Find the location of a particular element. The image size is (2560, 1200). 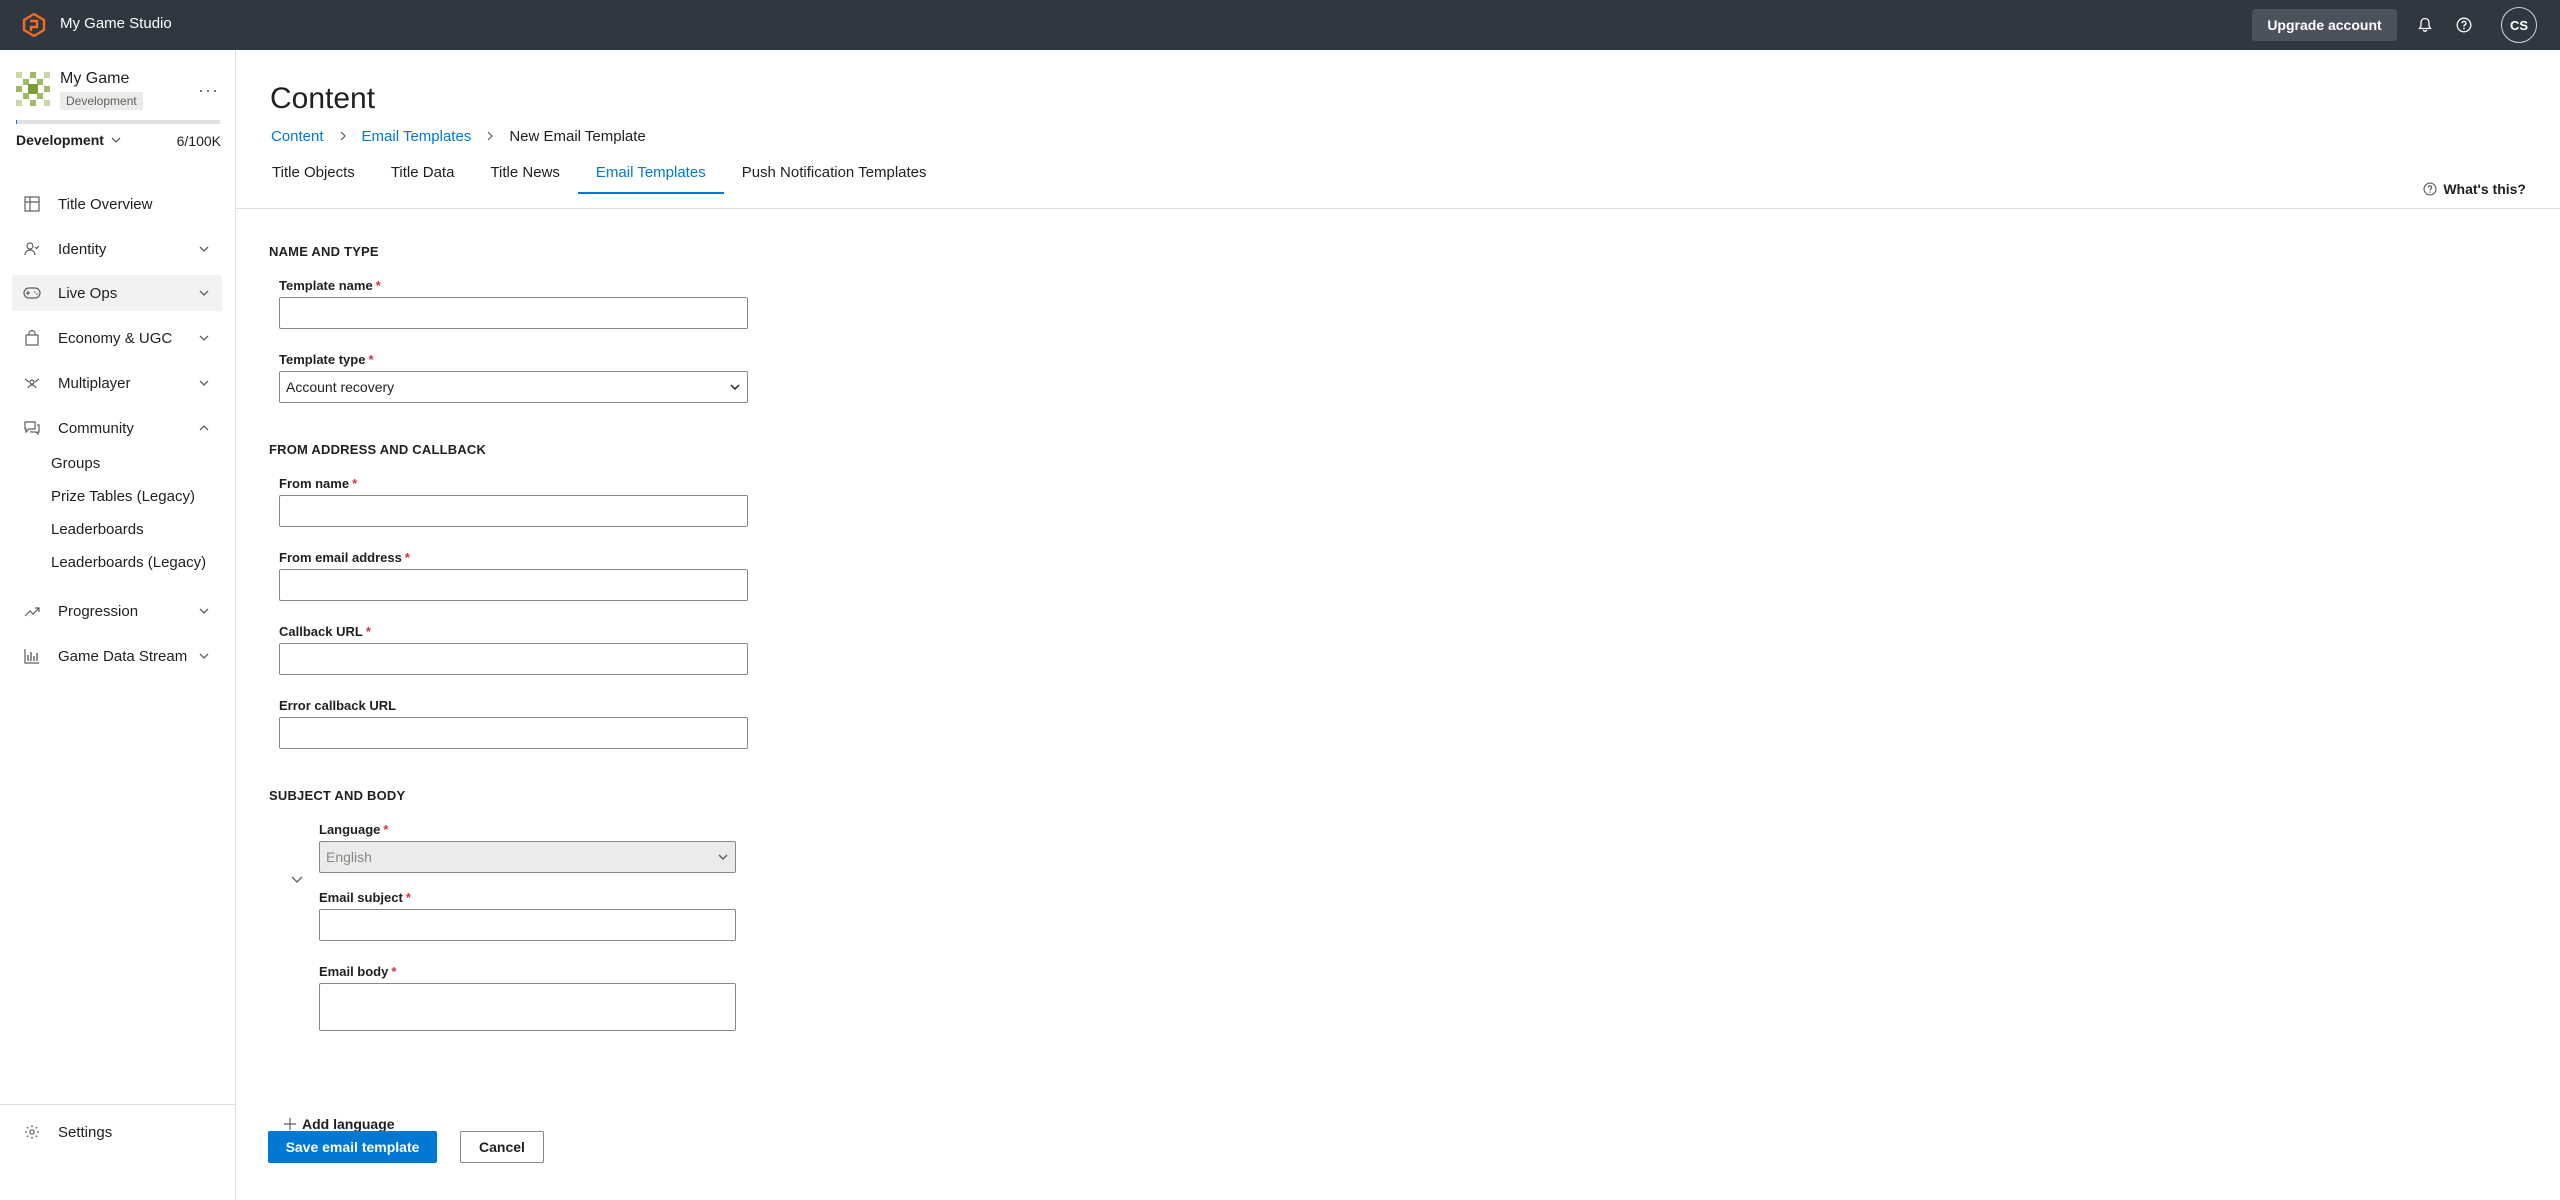

bell-icon is located at coordinates (2425, 25).